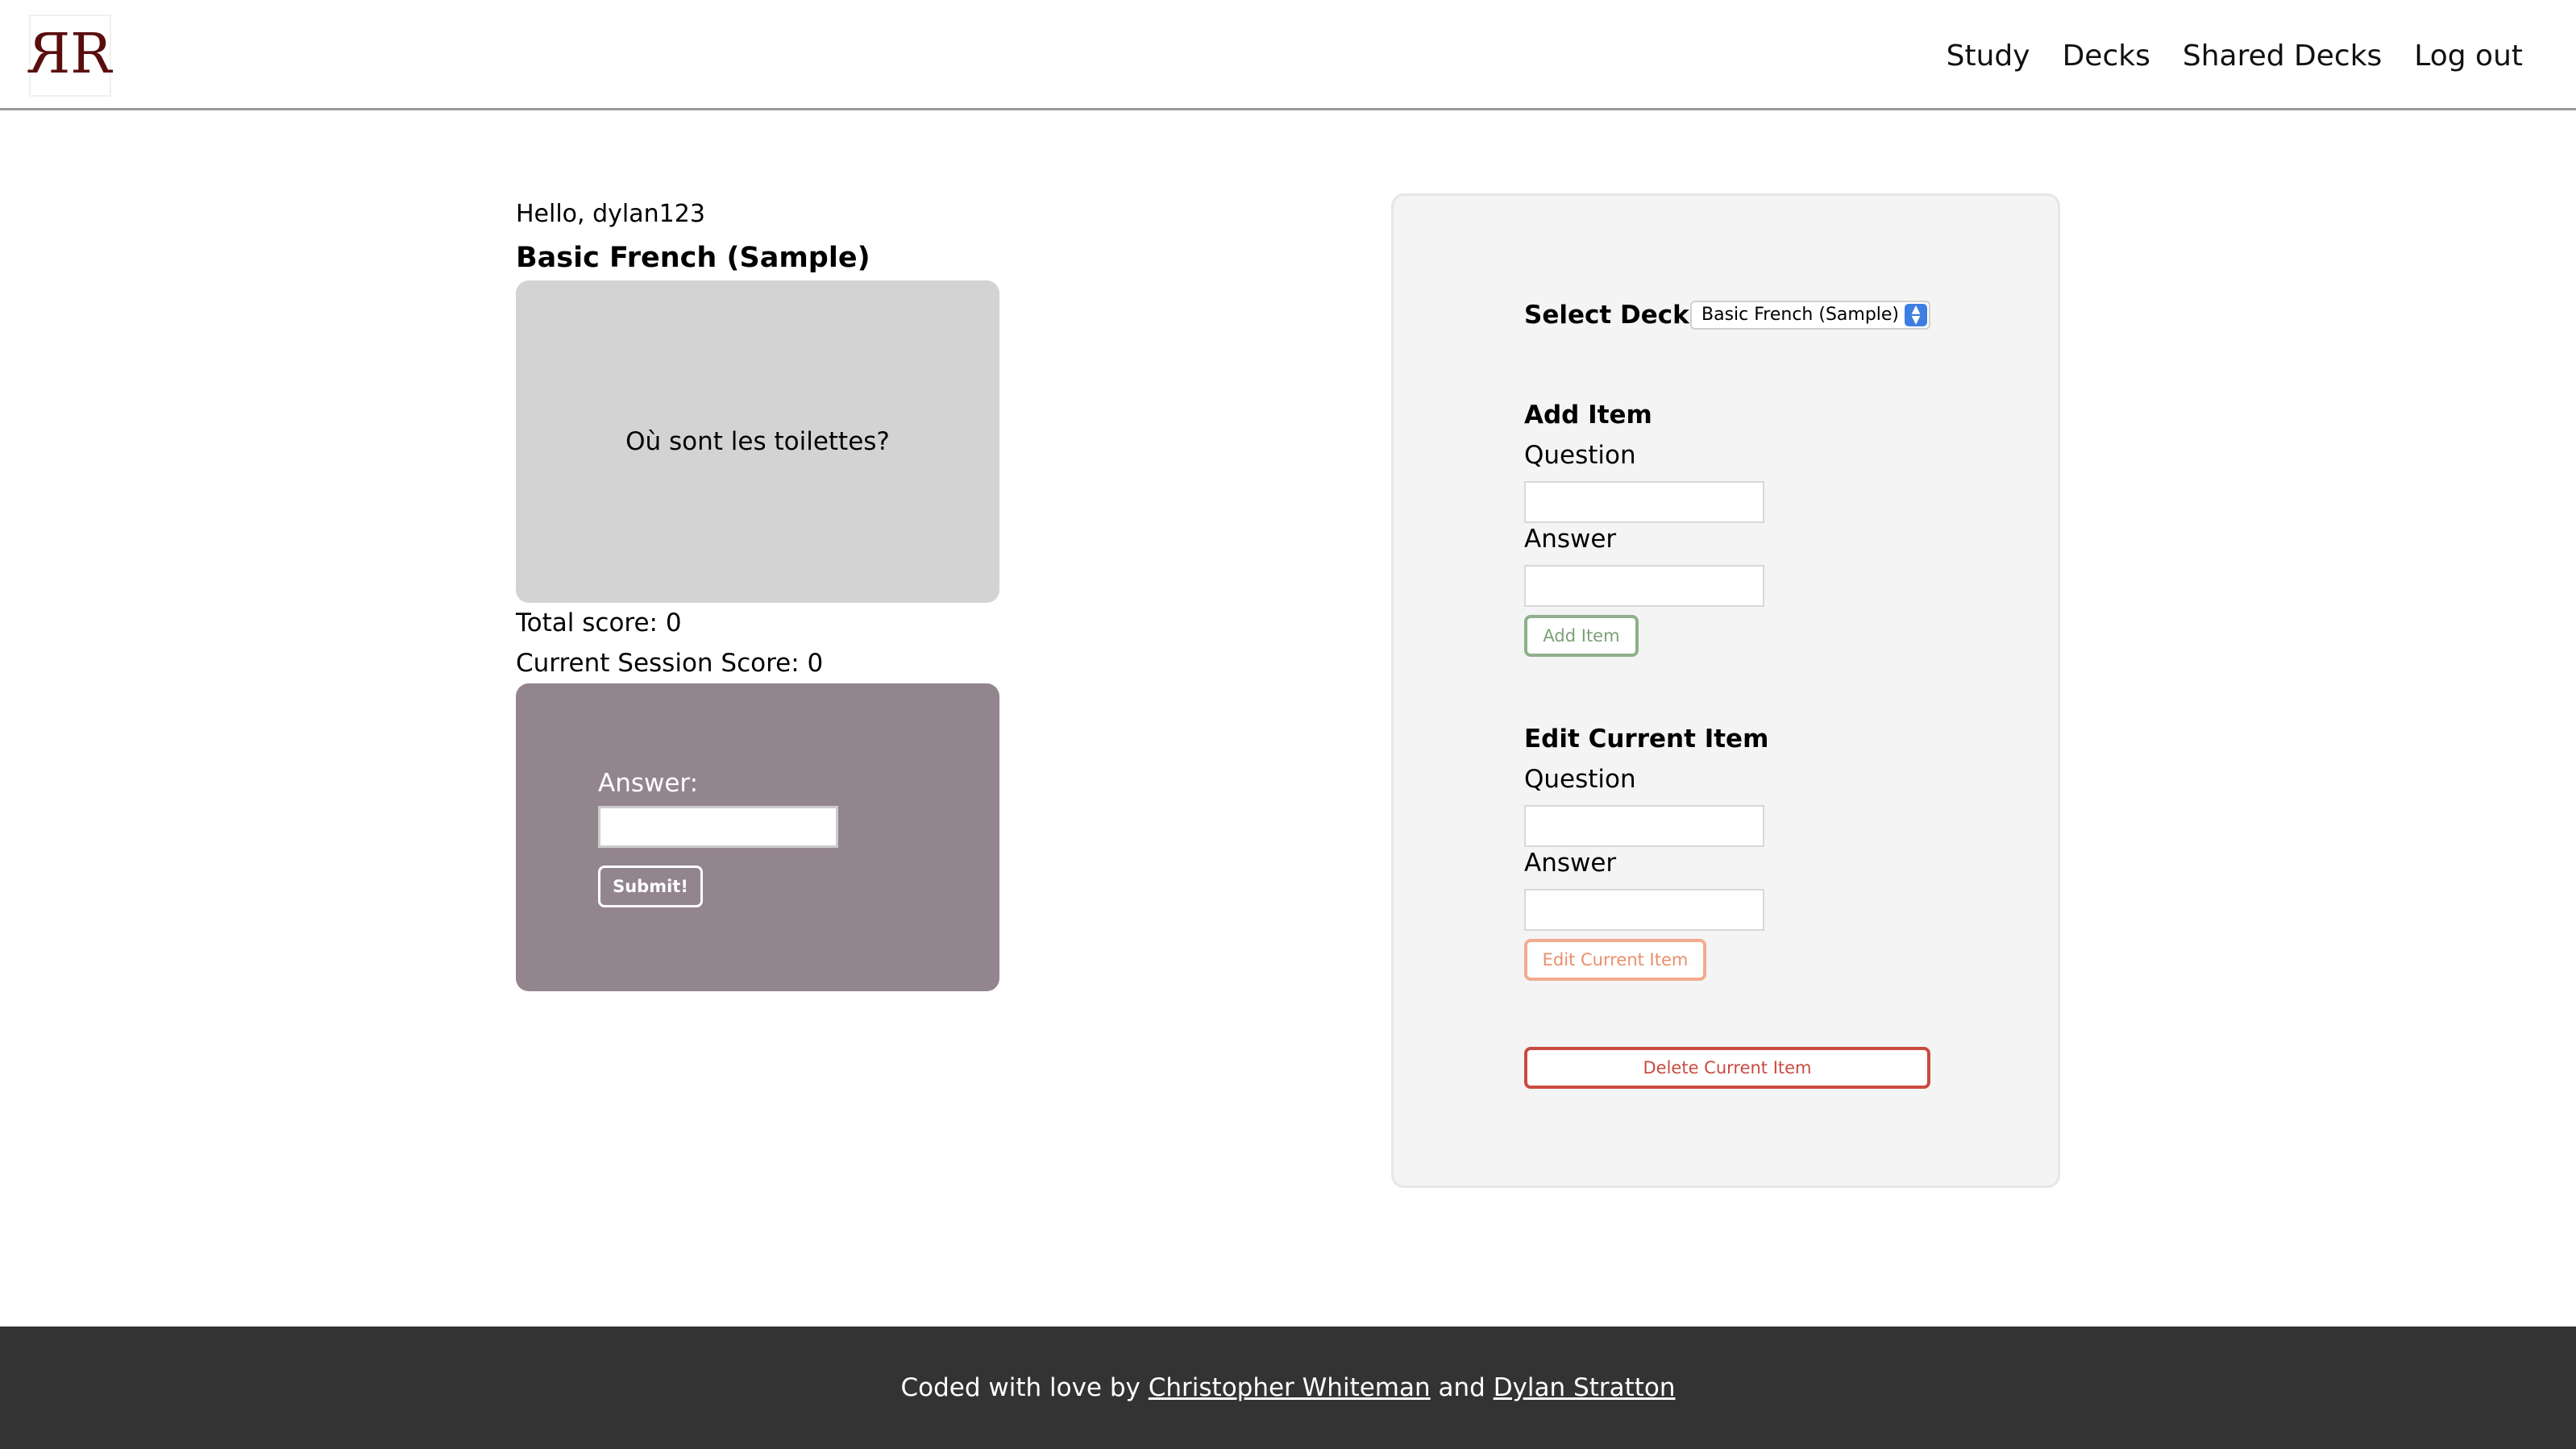 The height and width of the screenshot is (1449, 2576). What do you see at coordinates (2282, 56) in the screenshot?
I see `nav-shared-decks: Shared Decks` at bounding box center [2282, 56].